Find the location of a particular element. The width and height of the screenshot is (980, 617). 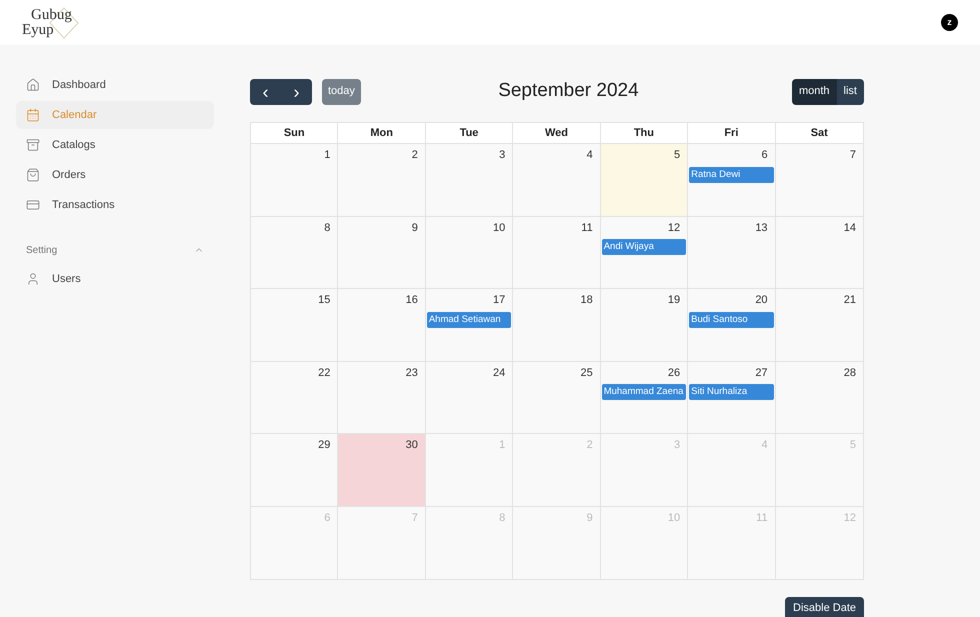

calendar-event: Budi Santoso is located at coordinates (731, 320).